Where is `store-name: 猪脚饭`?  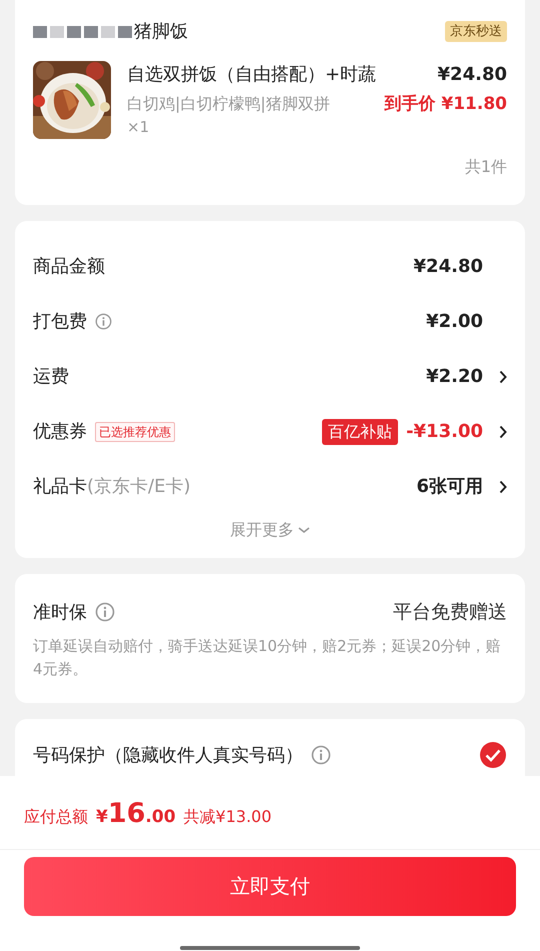
store-name: 猪脚饭 is located at coordinates (161, 32).